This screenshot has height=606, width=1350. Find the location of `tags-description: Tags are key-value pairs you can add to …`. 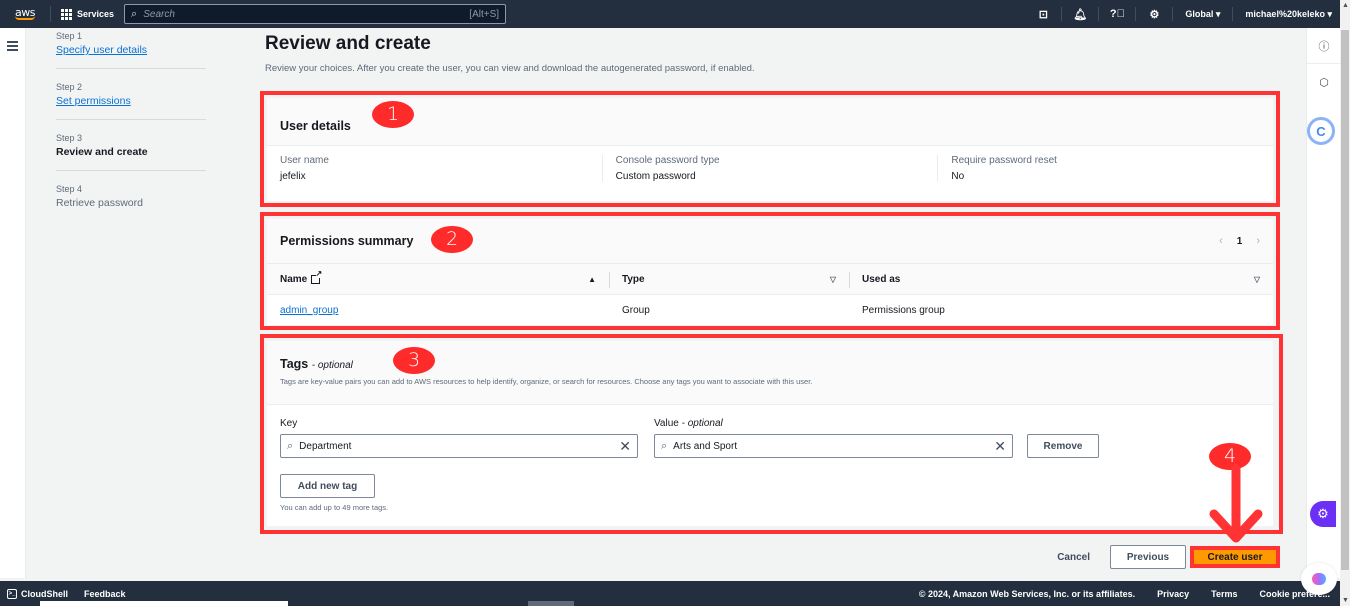

tags-description: Tags are key-value pairs you can add to … is located at coordinates (546, 381).